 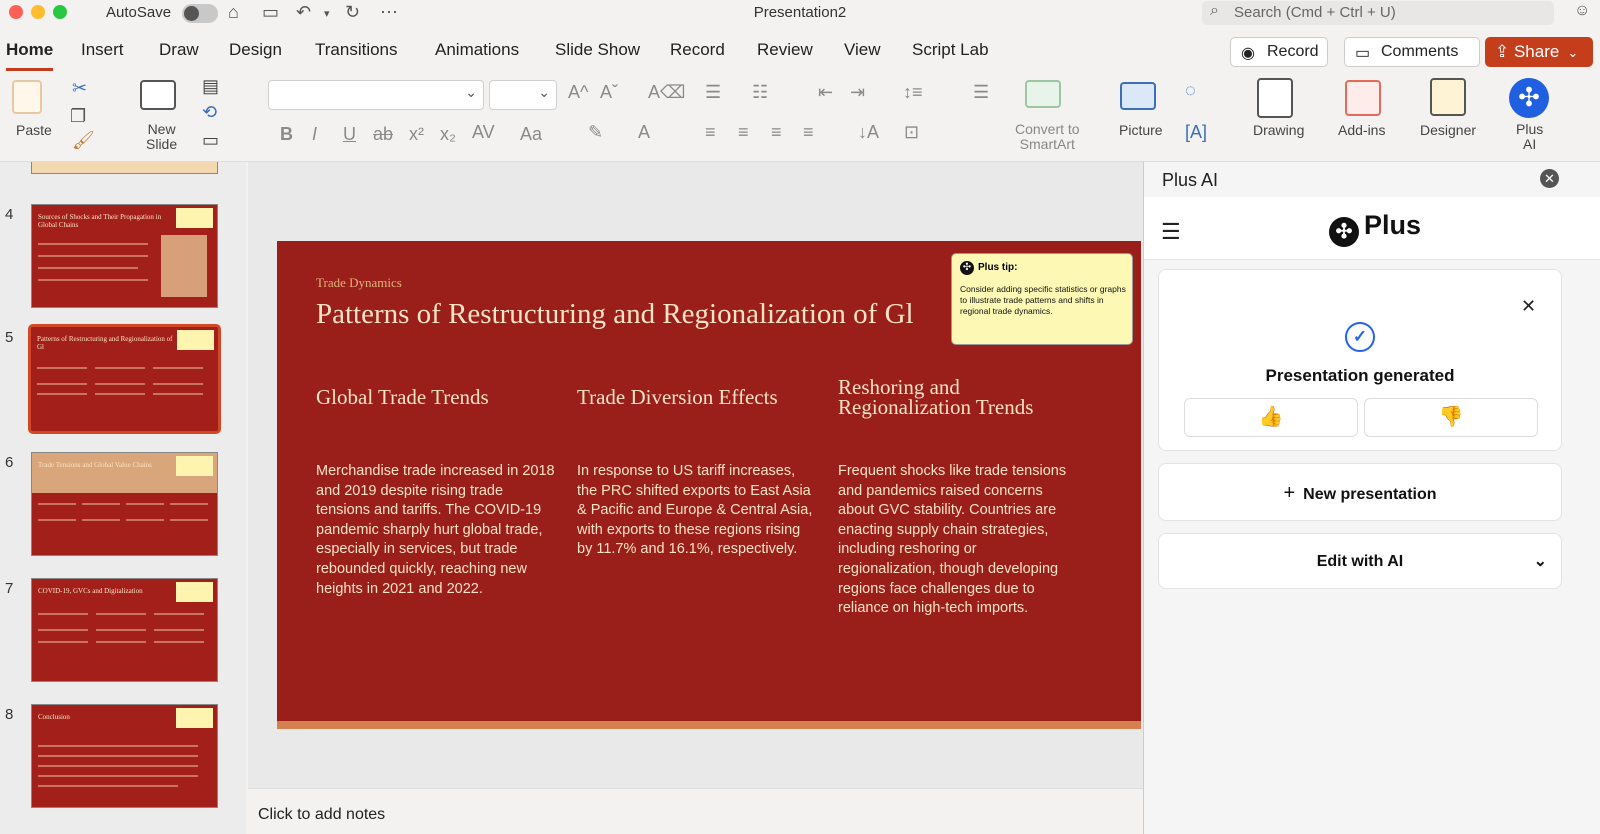 What do you see at coordinates (1138, 96) in the screenshot?
I see `picture-icon` at bounding box center [1138, 96].